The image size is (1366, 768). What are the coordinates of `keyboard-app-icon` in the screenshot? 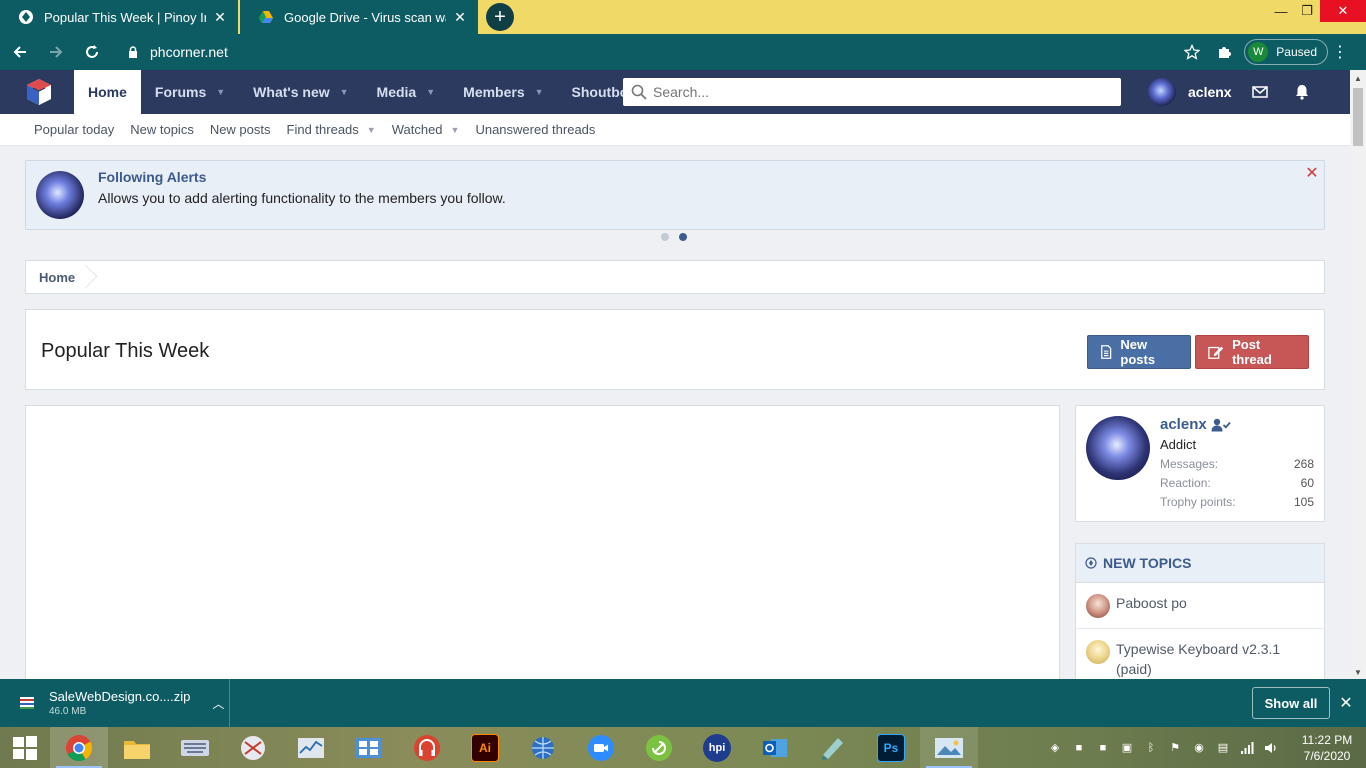 It's located at (195, 747).